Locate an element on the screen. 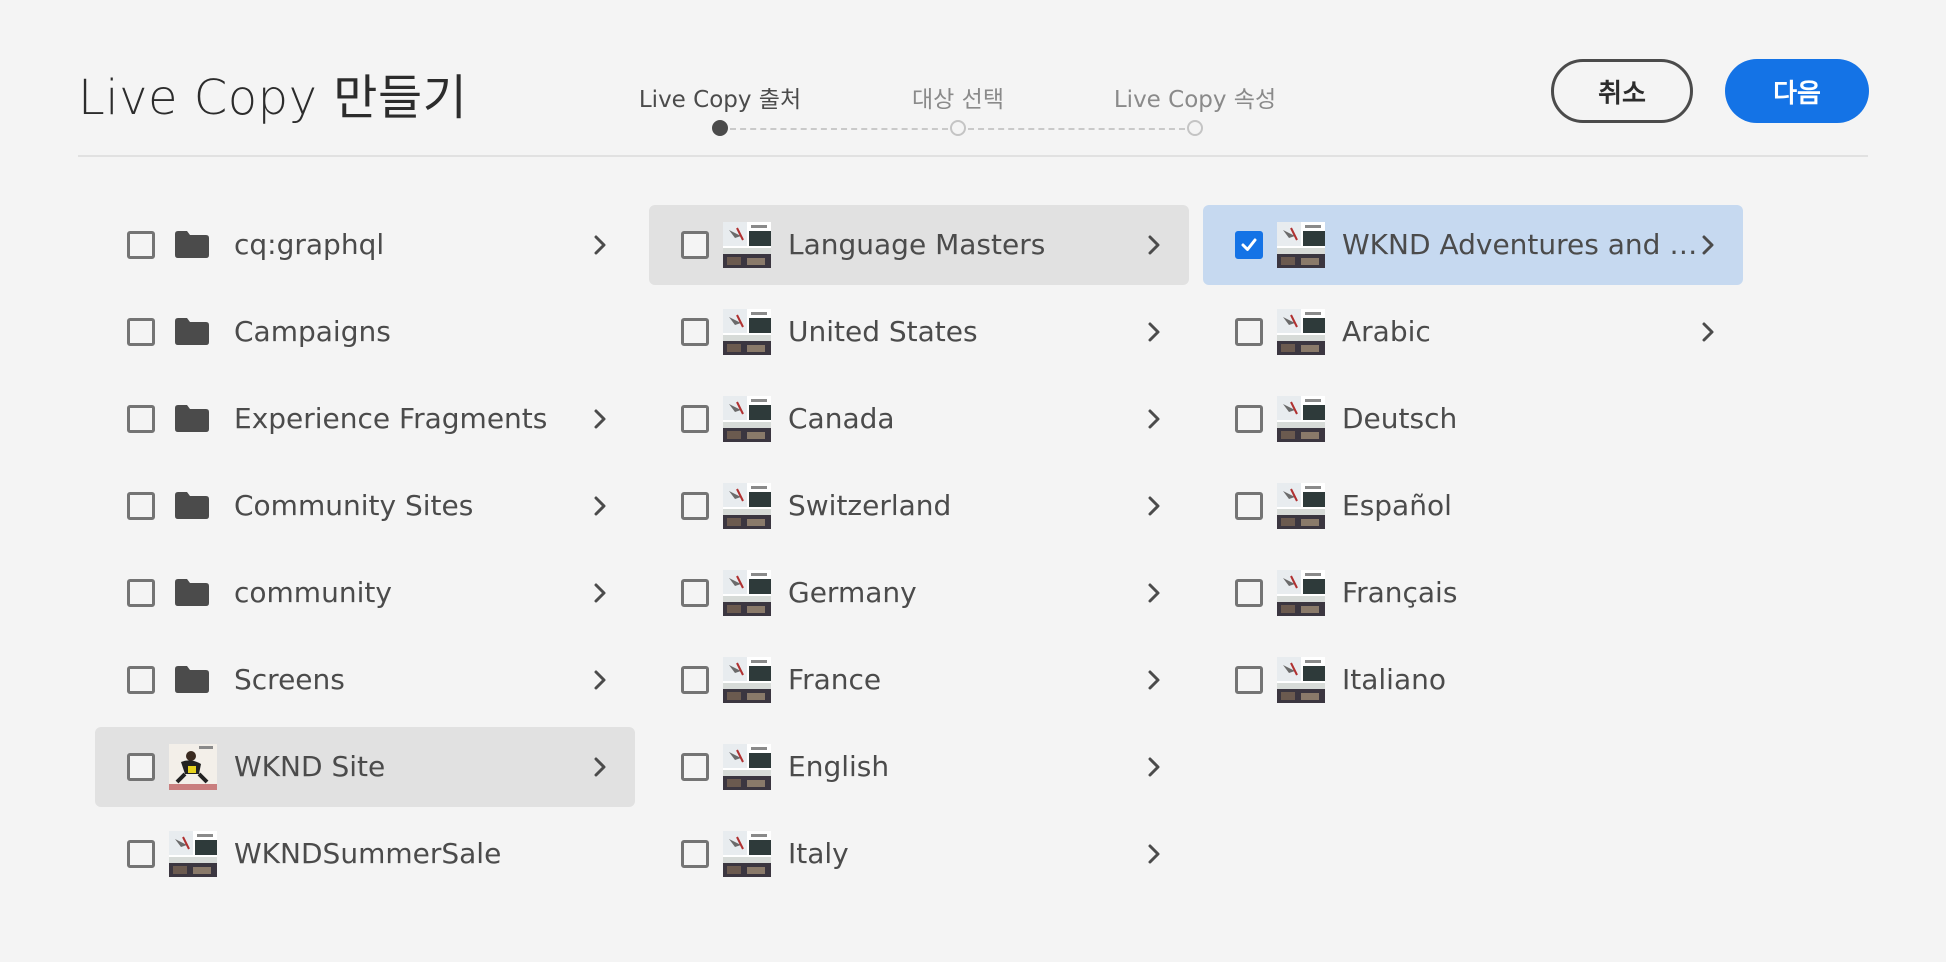 This screenshot has height=962, width=1946. column-item-label: WKNDSummerSale is located at coordinates (368, 853).